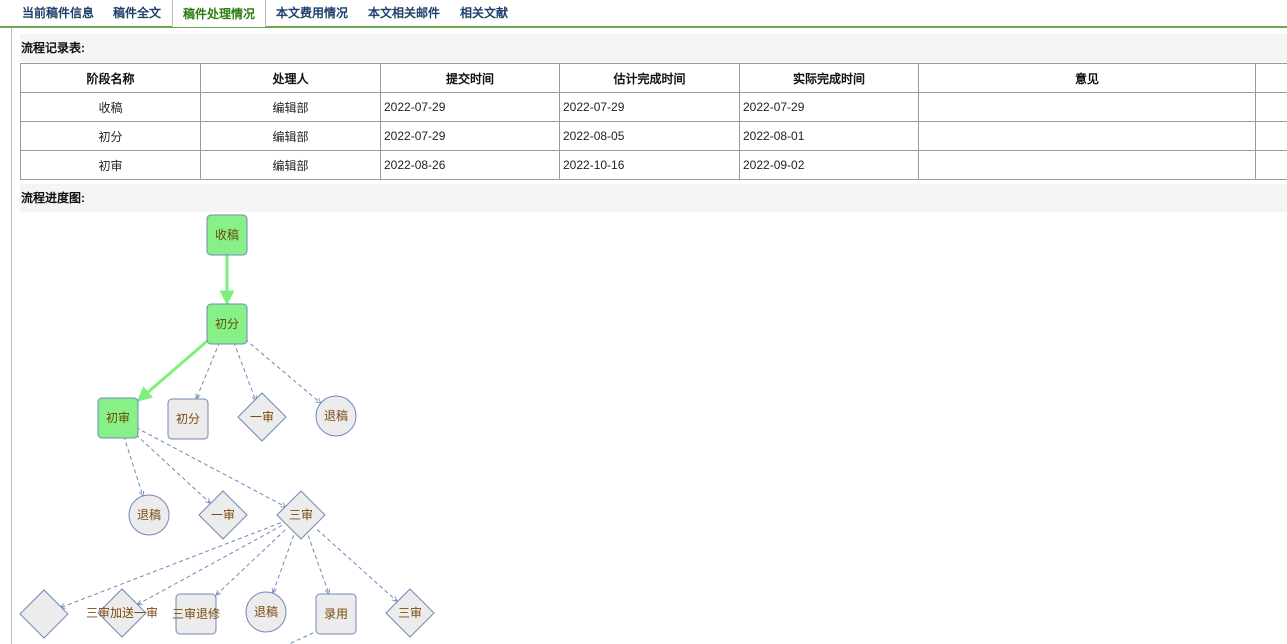  Describe the element at coordinates (470, 165) in the screenshot. I see `cell-submit-time: 2022-08-26` at that location.